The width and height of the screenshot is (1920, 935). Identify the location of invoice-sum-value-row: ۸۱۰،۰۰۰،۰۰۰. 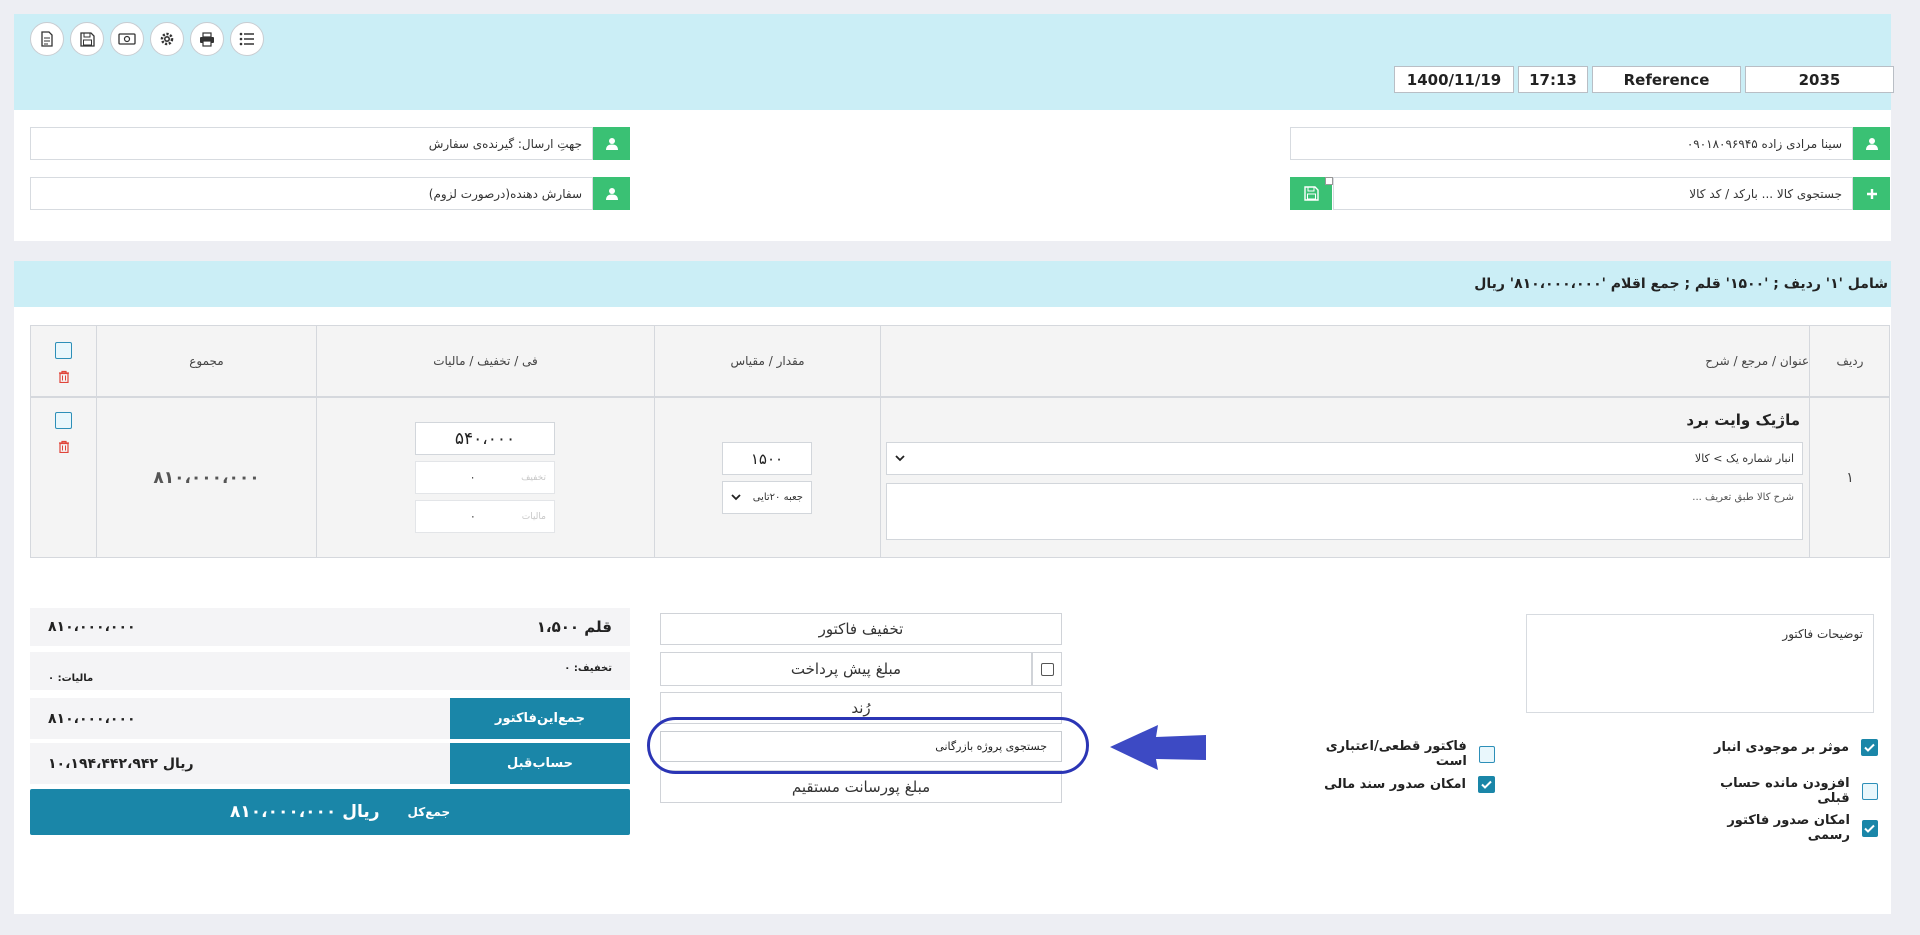
(240, 718).